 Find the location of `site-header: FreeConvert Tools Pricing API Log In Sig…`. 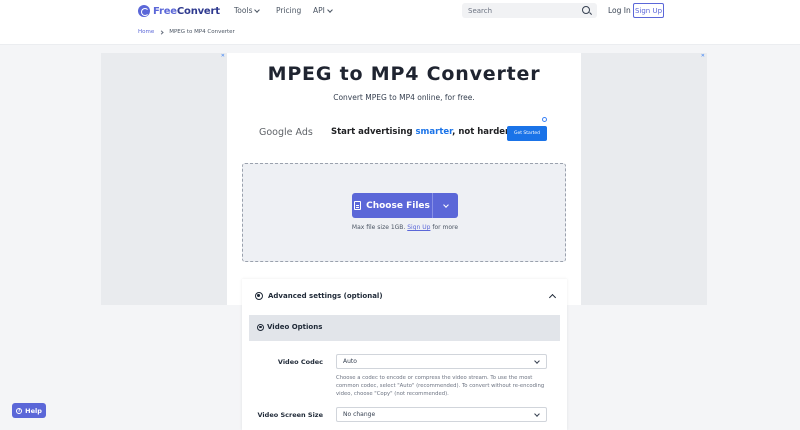

site-header: FreeConvert Tools Pricing API Log In Sig… is located at coordinates (400, 22).